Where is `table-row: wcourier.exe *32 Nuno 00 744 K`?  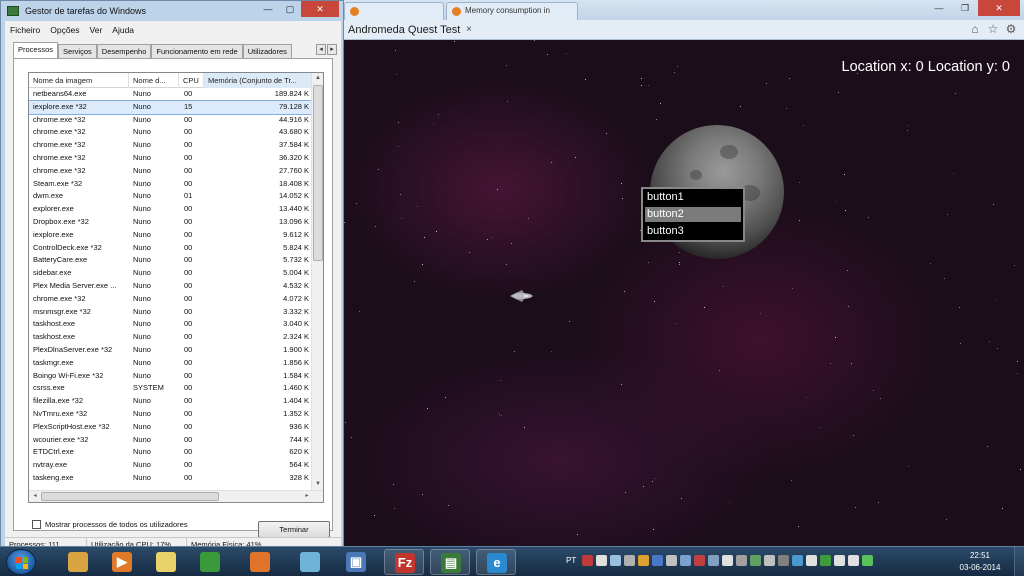
table-row: wcourier.exe *32 Nuno 00 744 K is located at coordinates (170, 440).